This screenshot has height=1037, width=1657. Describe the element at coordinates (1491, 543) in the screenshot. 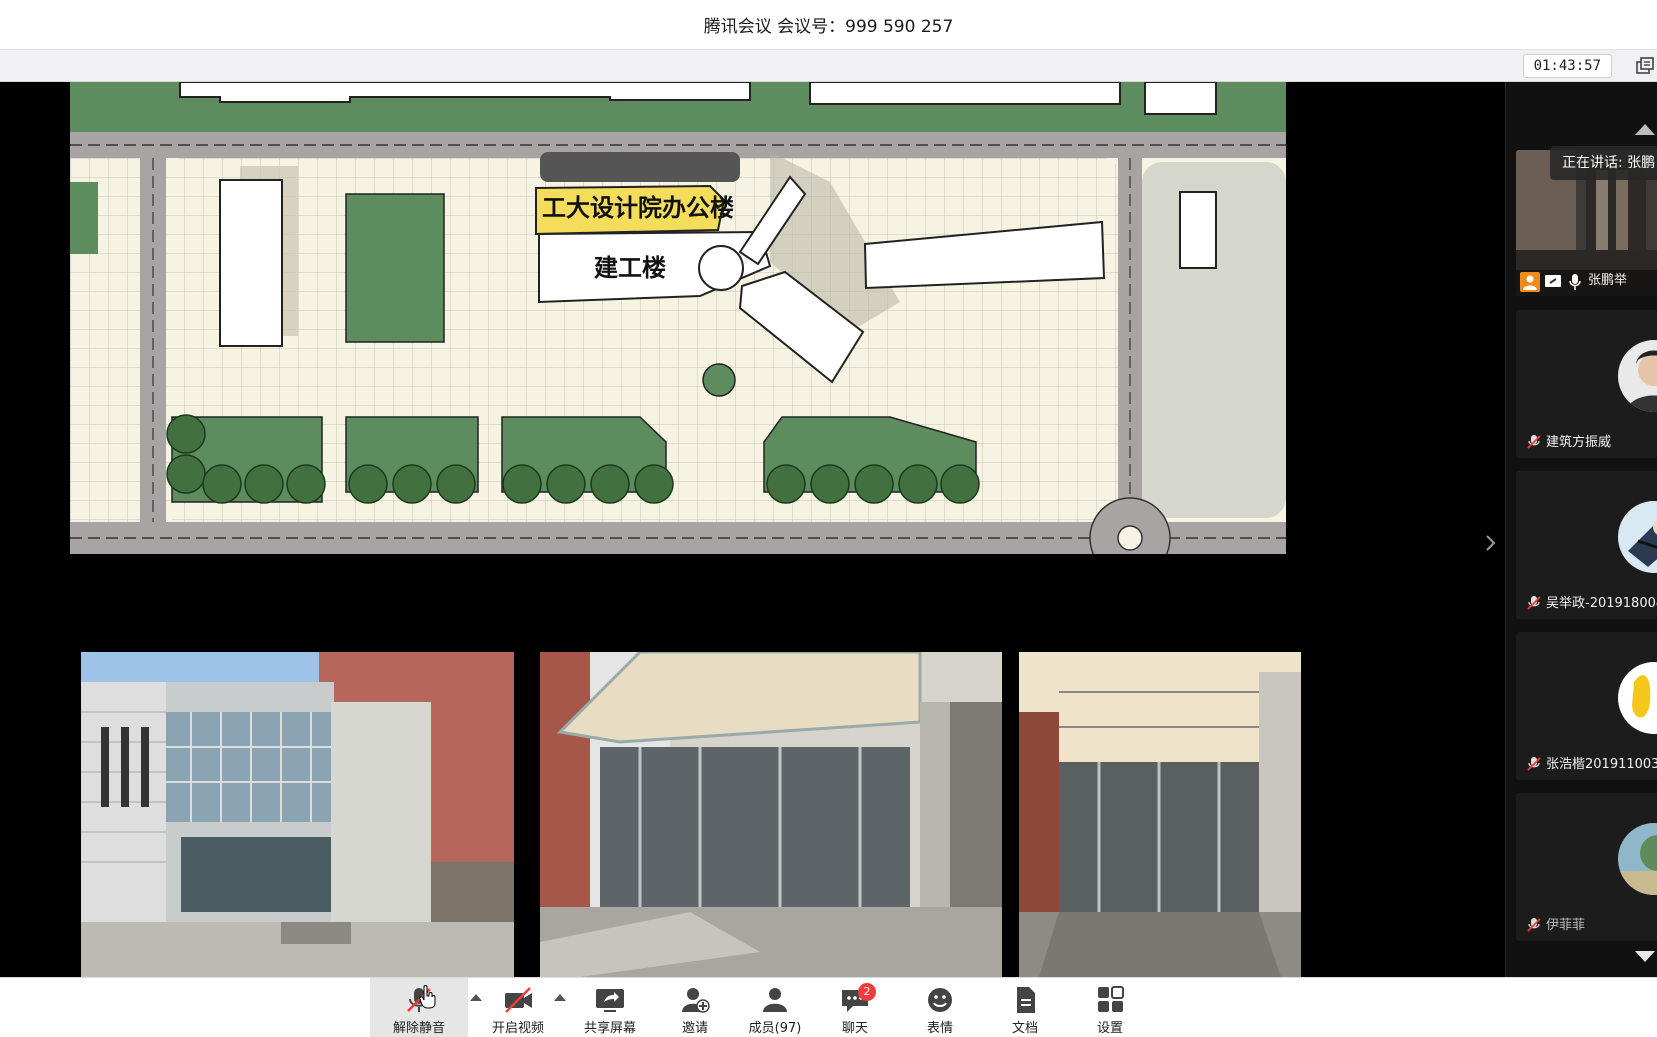

I see `sidebar-toggle-icon` at that location.